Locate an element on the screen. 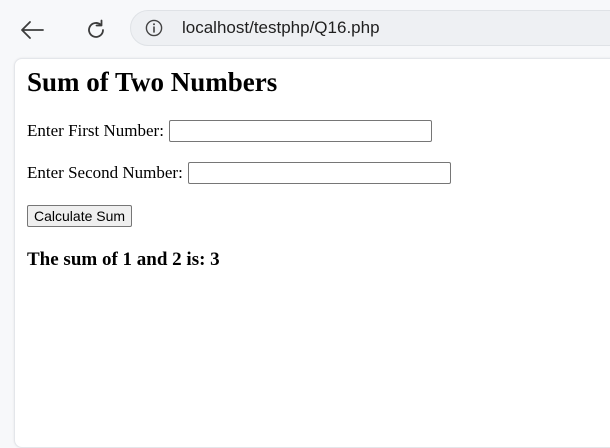 The image size is (610, 448). first-number-label: Enter First Number: is located at coordinates (95, 130).